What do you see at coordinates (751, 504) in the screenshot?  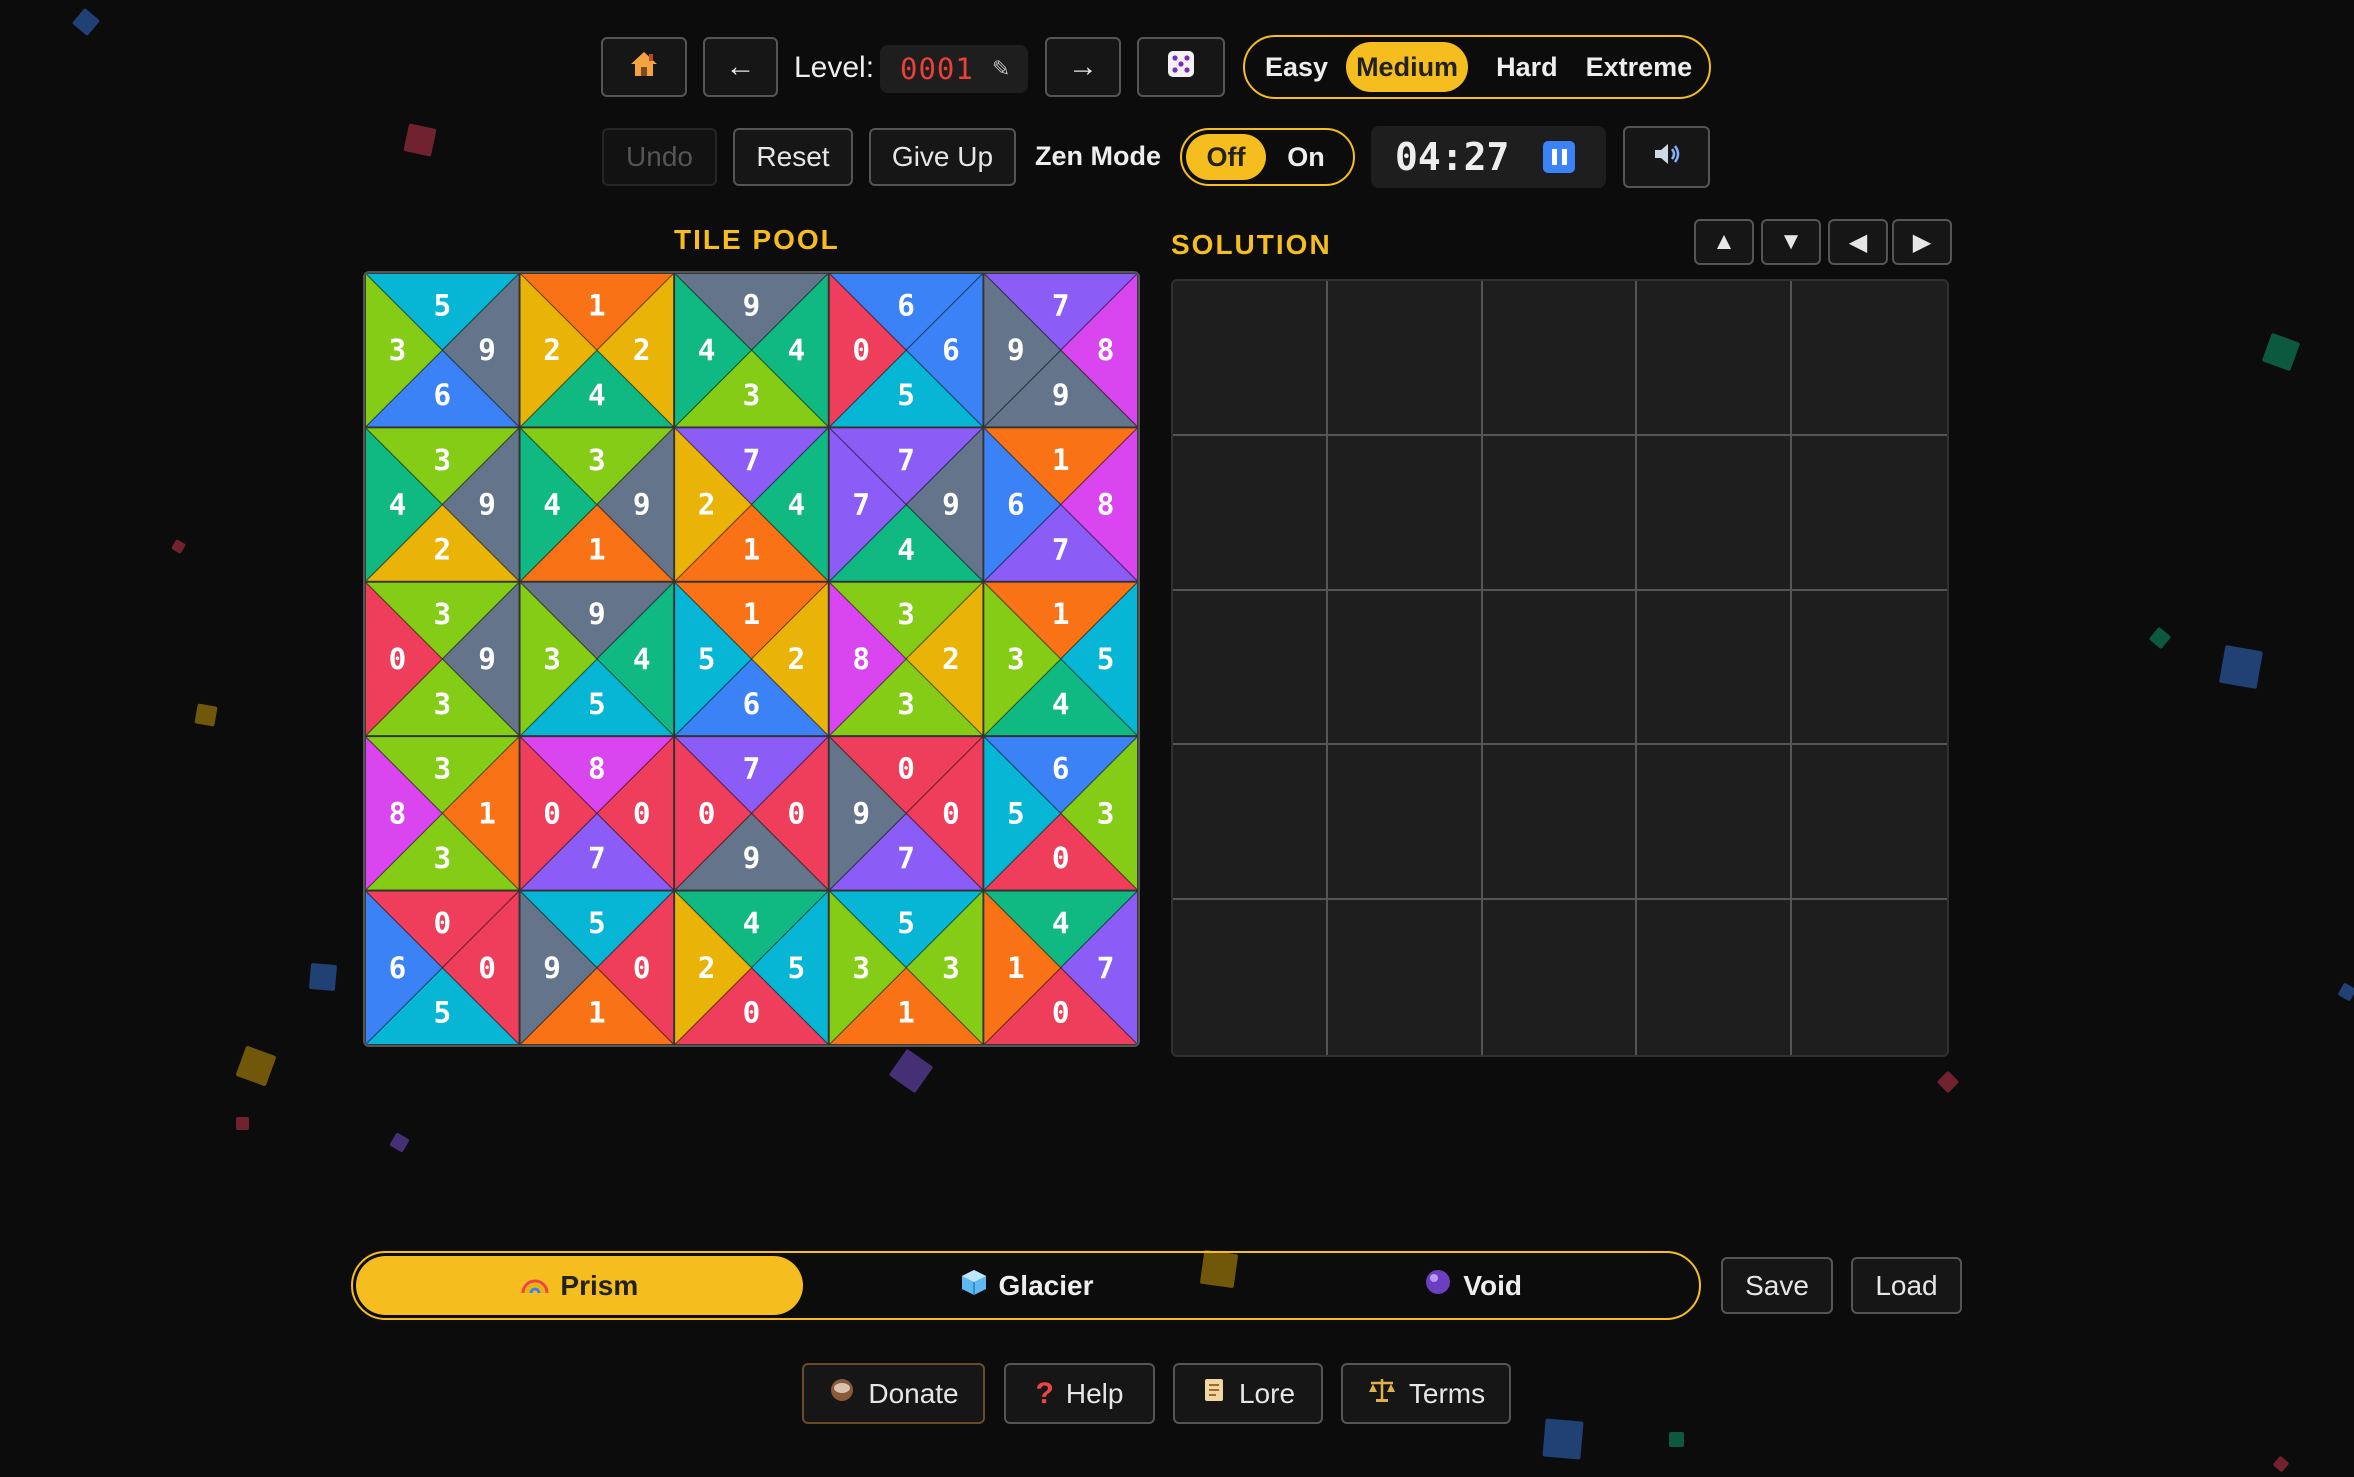 I see `pool-tile: 7412` at bounding box center [751, 504].